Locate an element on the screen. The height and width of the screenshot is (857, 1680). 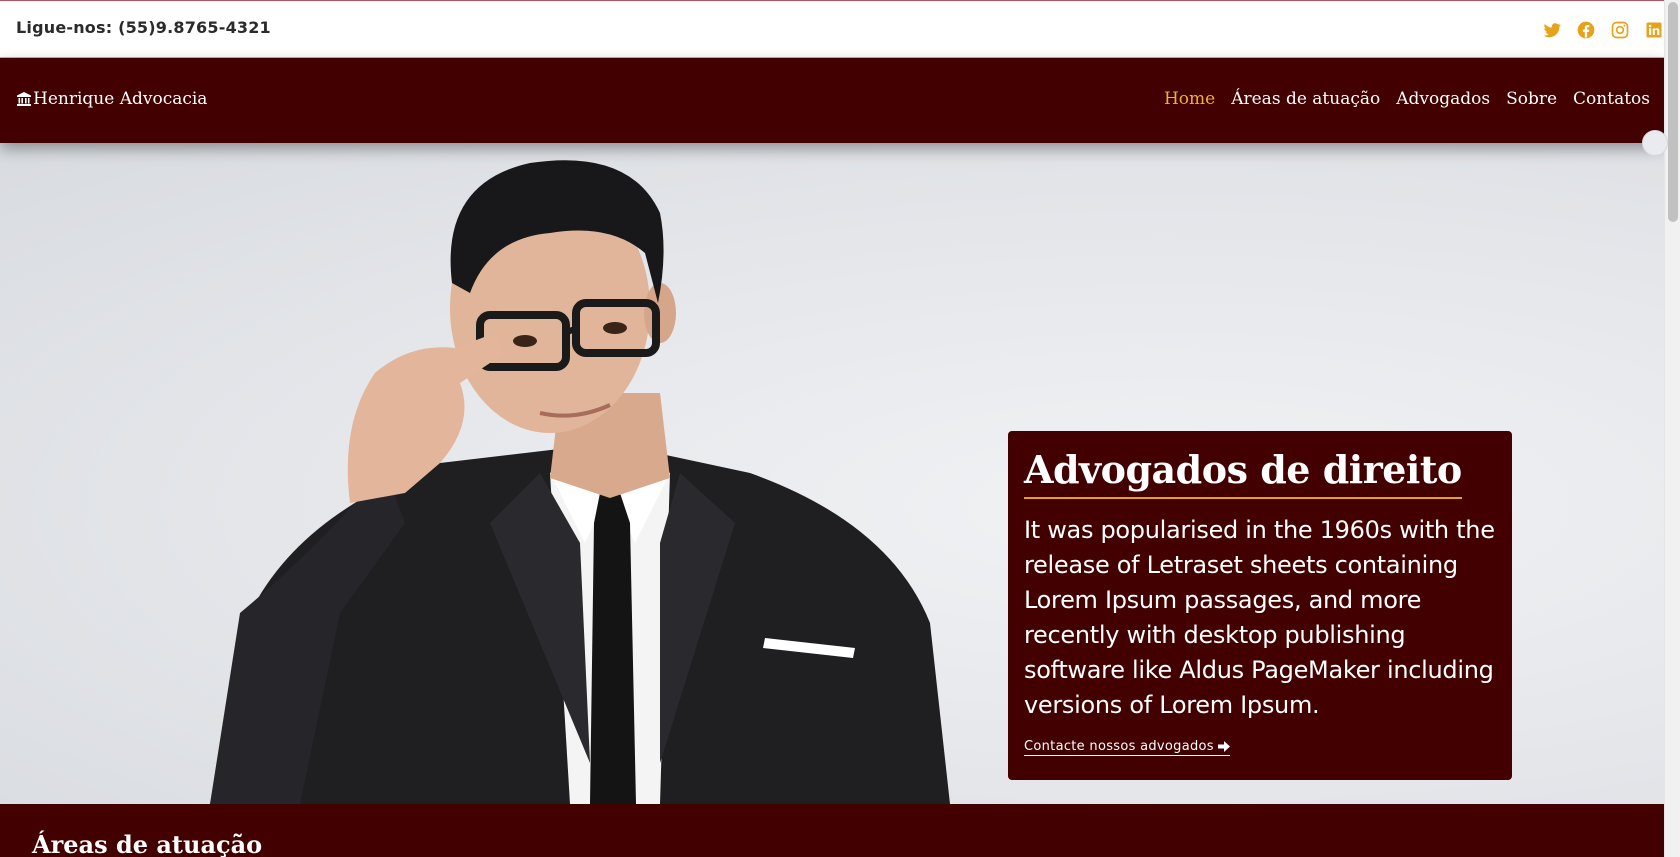
hero-title: Advogados de direito is located at coordinates (1243, 473).